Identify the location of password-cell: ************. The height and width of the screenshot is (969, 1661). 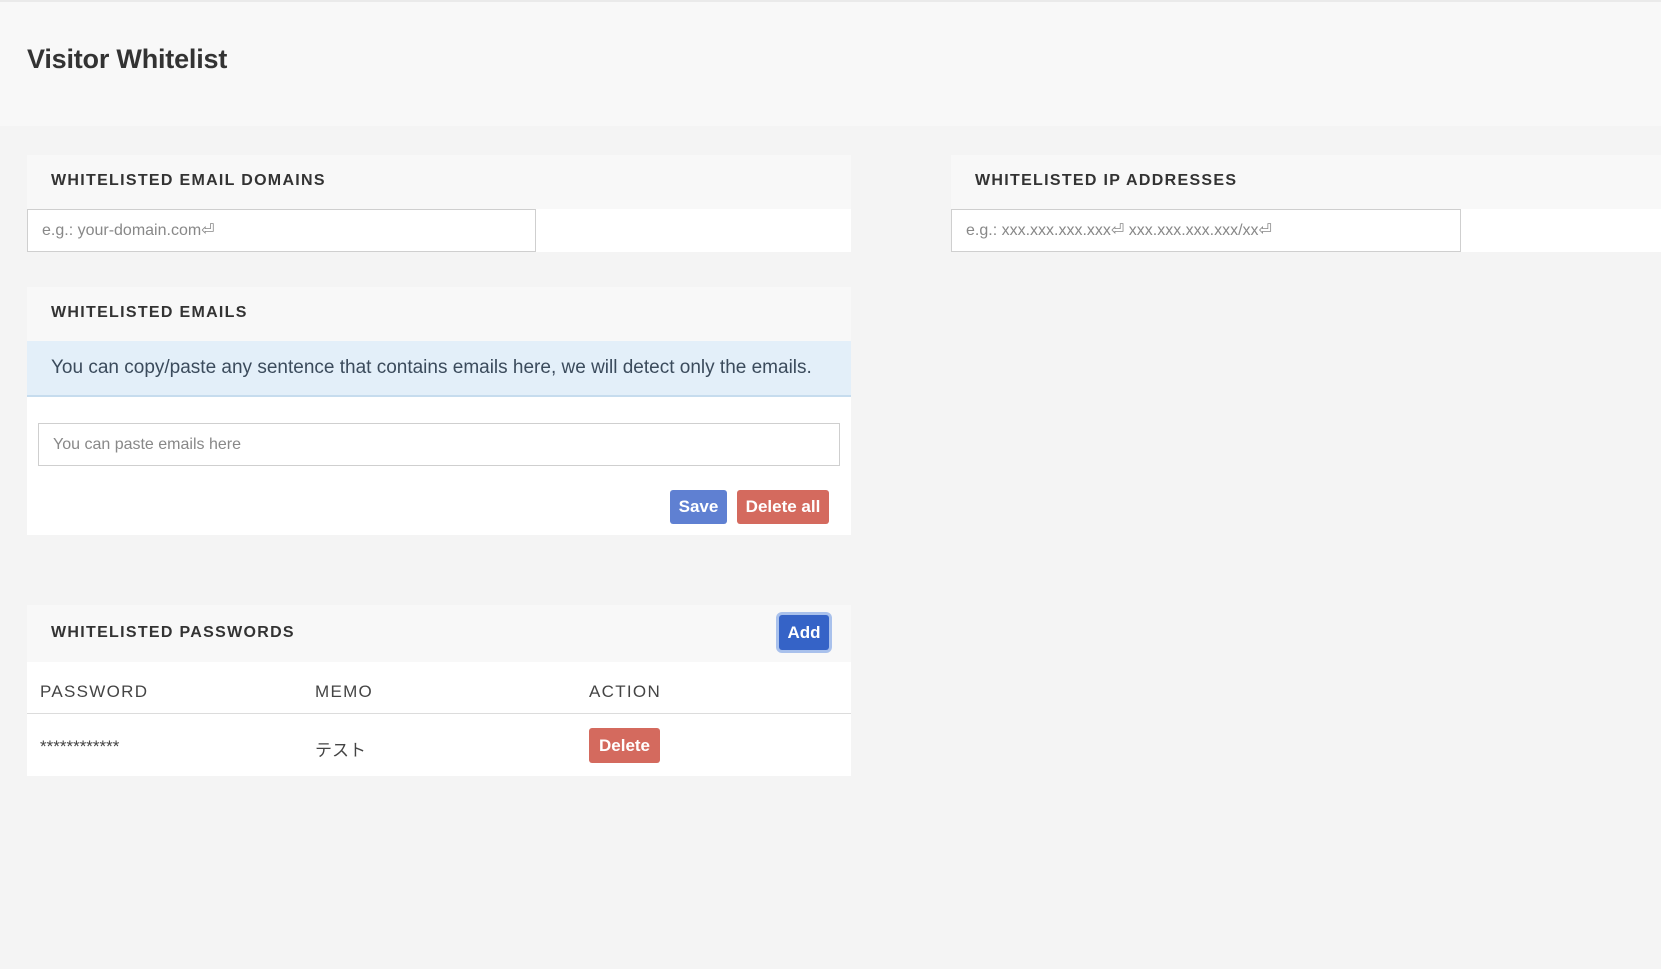
(80, 746).